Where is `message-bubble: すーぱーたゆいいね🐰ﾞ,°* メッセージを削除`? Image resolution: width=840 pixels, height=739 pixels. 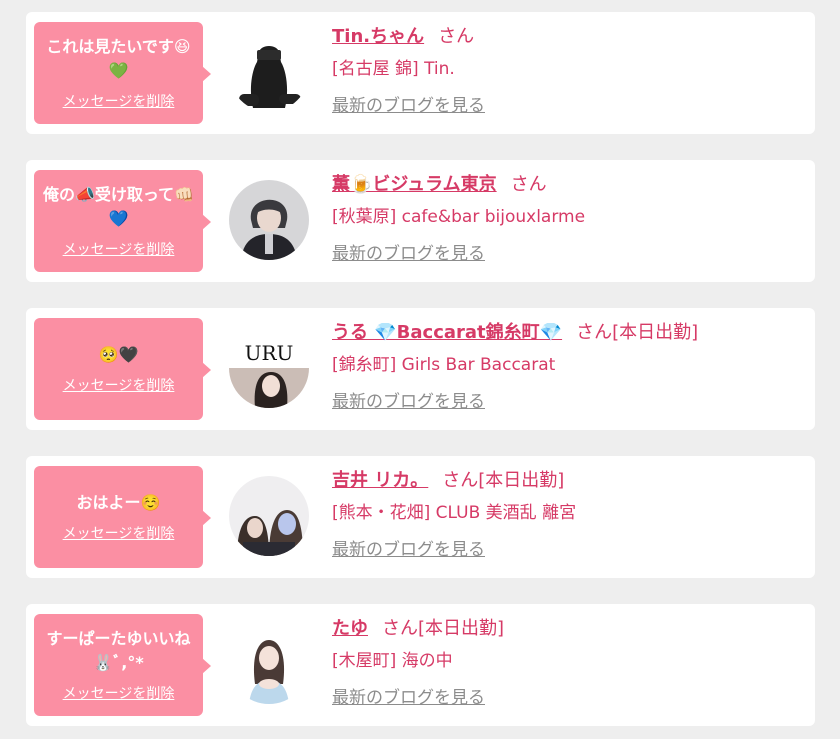
message-bubble: すーぱーたゆいいね🐰ﾞ,°* メッセージを削除 is located at coordinates (122, 665).